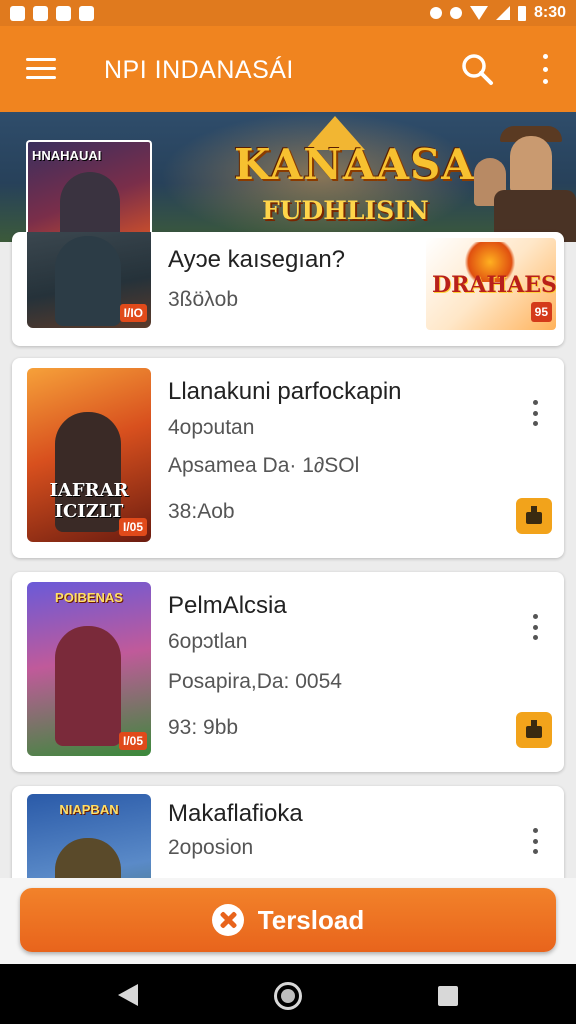 Image resolution: width=576 pixels, height=1024 pixels. Describe the element at coordinates (128, 995) in the screenshot. I see `back-icon` at that location.